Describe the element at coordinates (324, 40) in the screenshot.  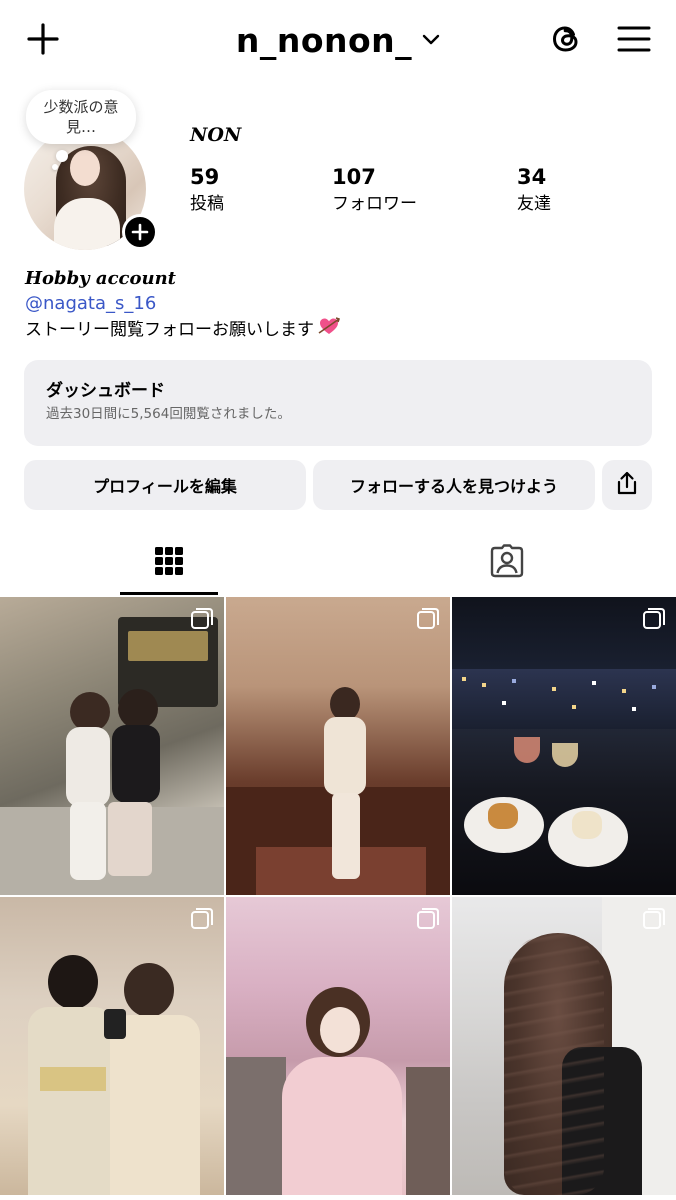
I see `username: n_nonon_` at that location.